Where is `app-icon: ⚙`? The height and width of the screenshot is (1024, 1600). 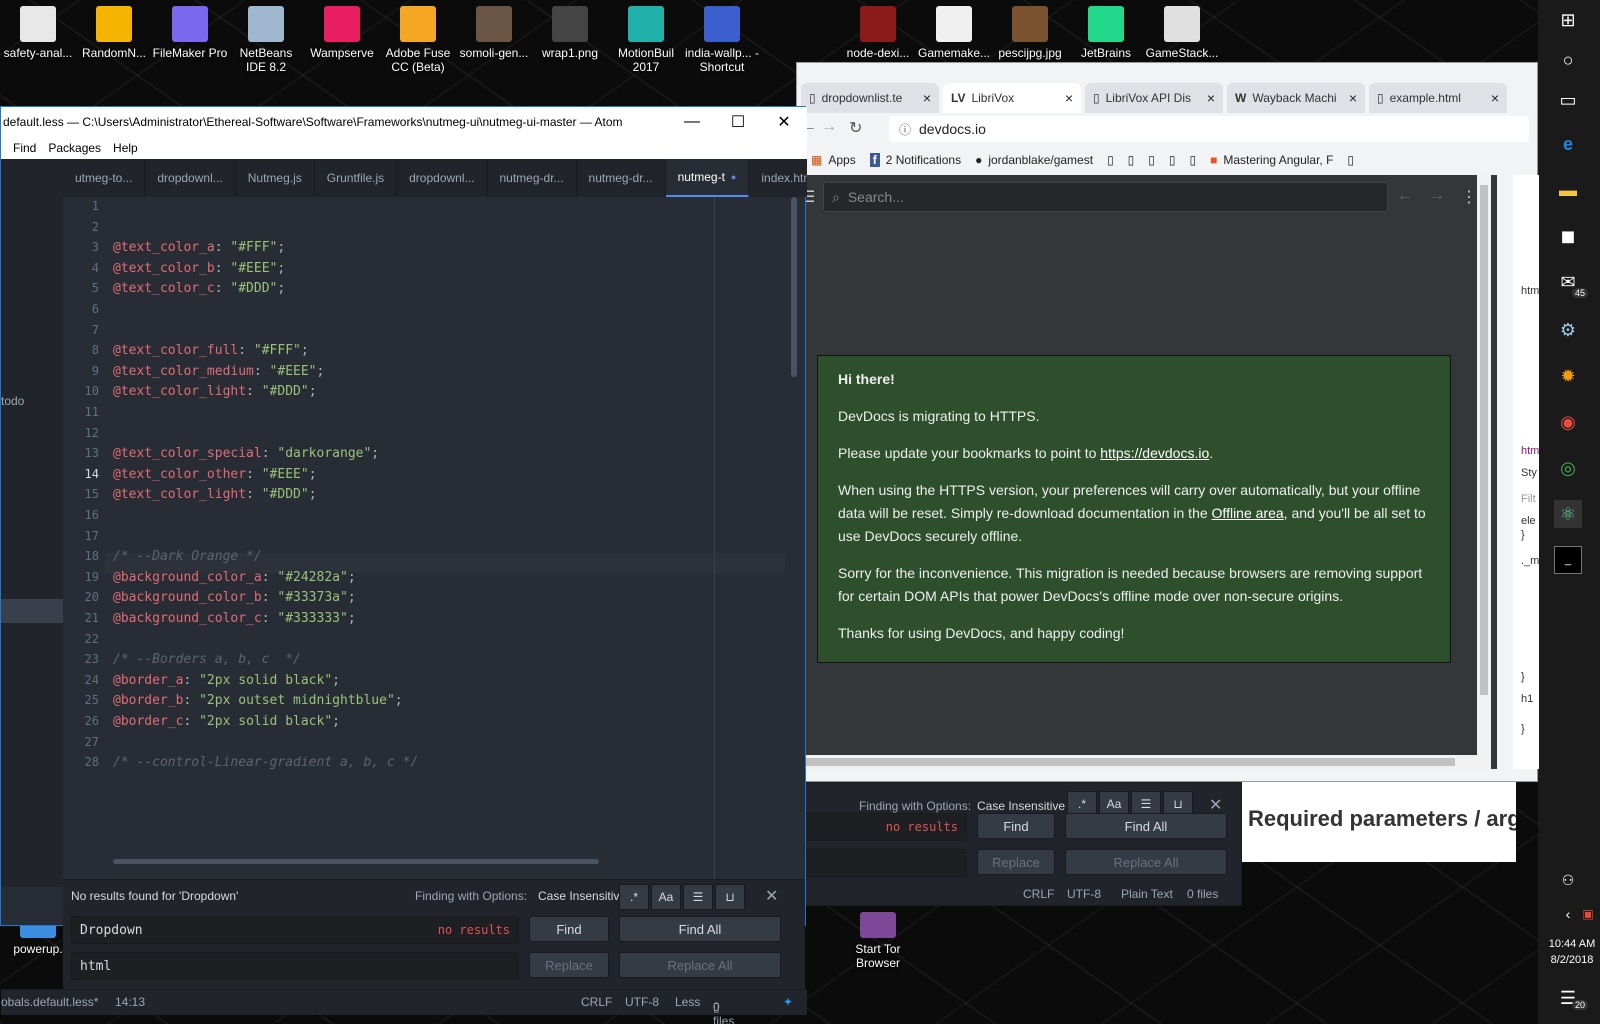
app-icon: ⚙ is located at coordinates (1568, 330).